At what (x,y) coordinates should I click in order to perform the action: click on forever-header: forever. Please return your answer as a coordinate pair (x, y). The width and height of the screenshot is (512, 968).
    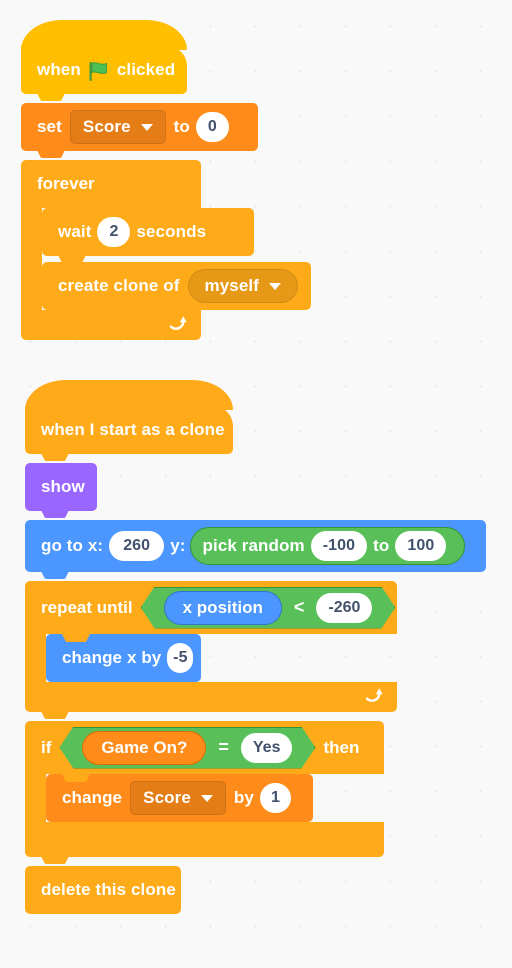
    Looking at the image, I should click on (111, 184).